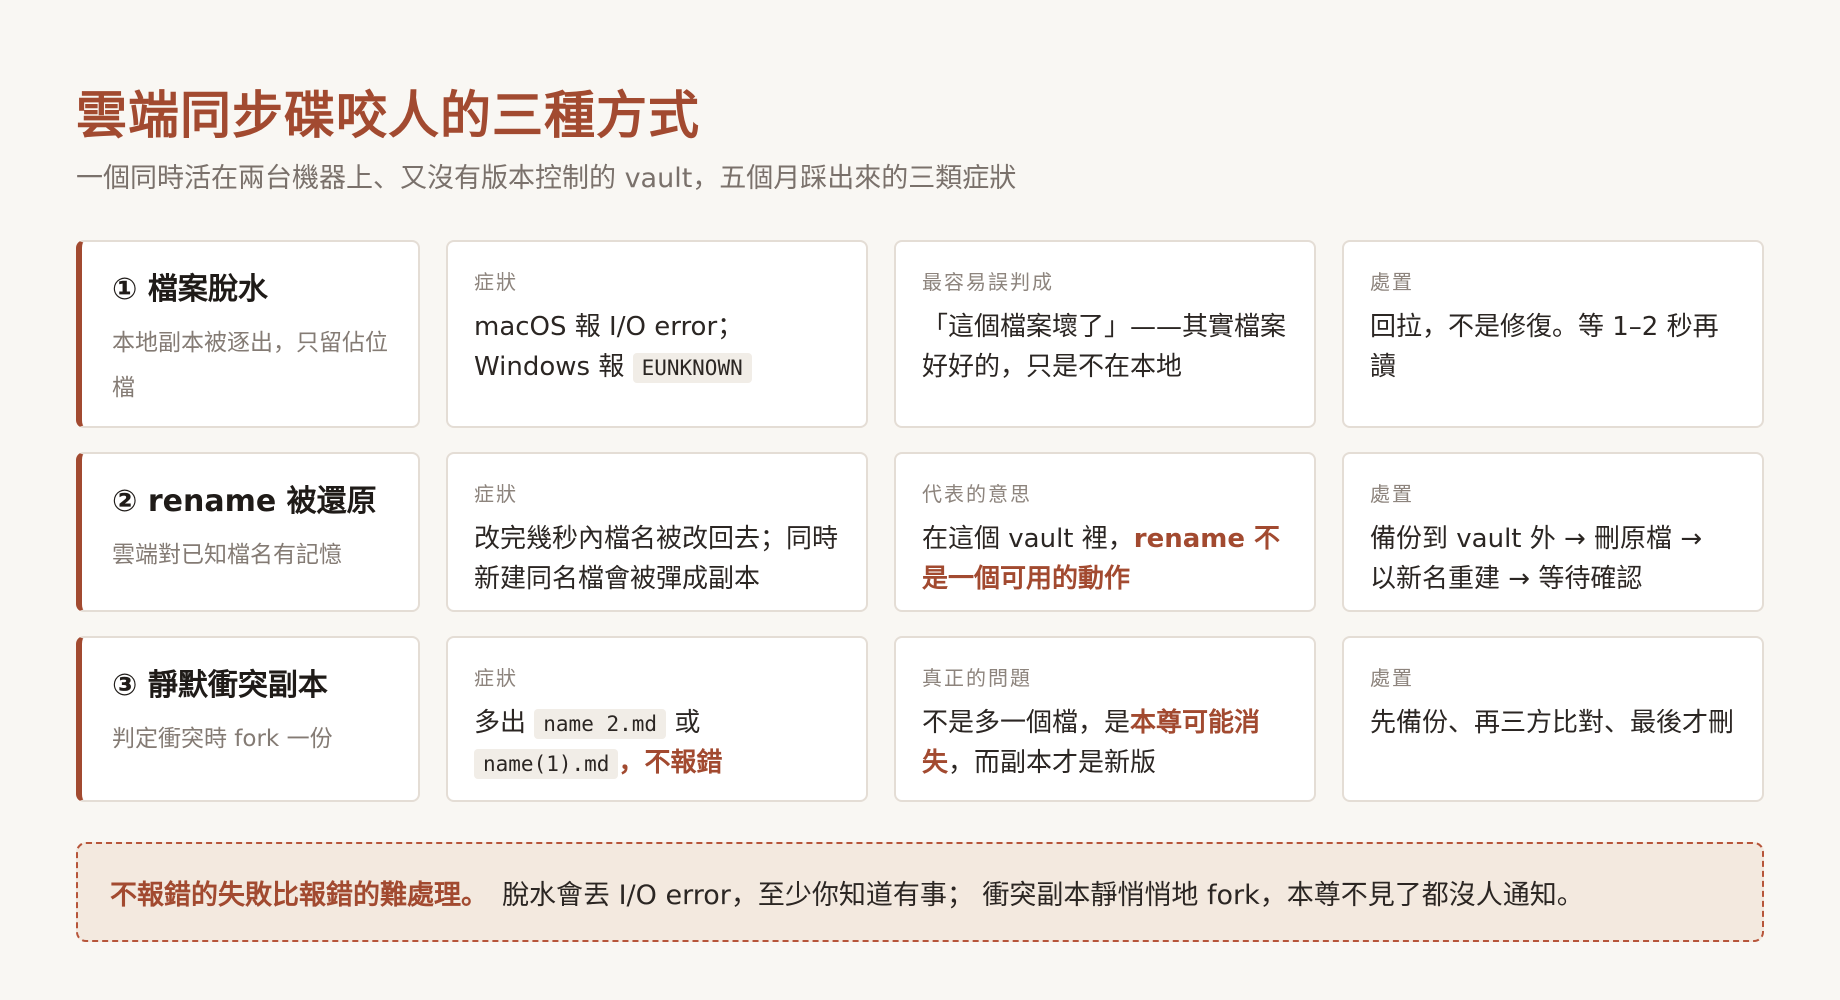 The height and width of the screenshot is (1000, 1840). I want to click on row-3-symptom-code-1: name 2.md, so click(600, 724).